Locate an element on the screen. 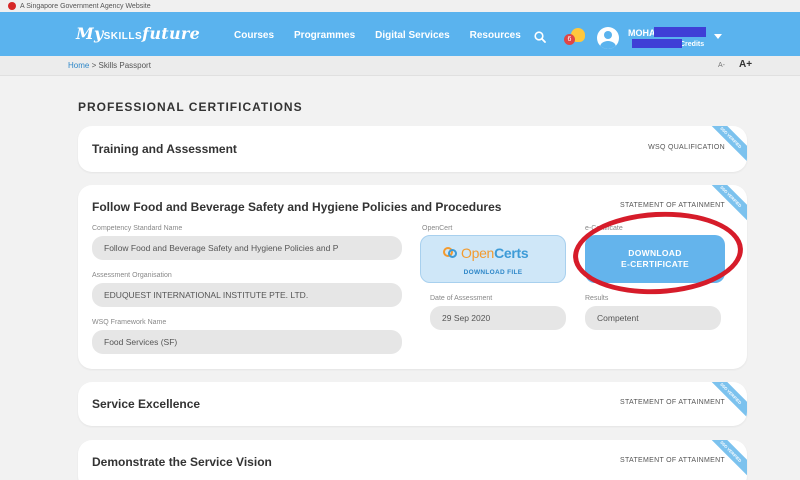  chevron-down-icon is located at coordinates (718, 36).